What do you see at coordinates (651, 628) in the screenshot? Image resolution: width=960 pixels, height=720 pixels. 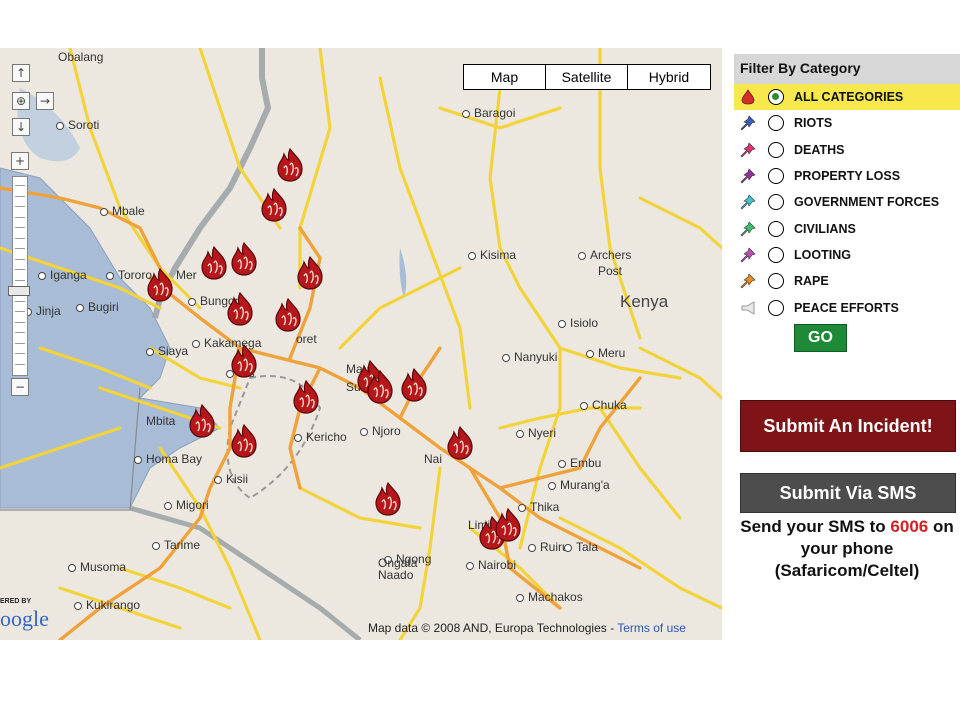 I see `terms-of-use-link: Terms of use` at bounding box center [651, 628].